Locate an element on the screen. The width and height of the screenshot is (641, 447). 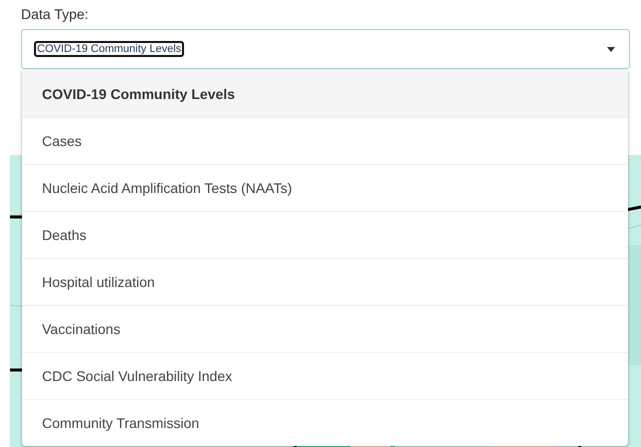
data-type-select: COVID-19 Community Levels is located at coordinates (325, 49).